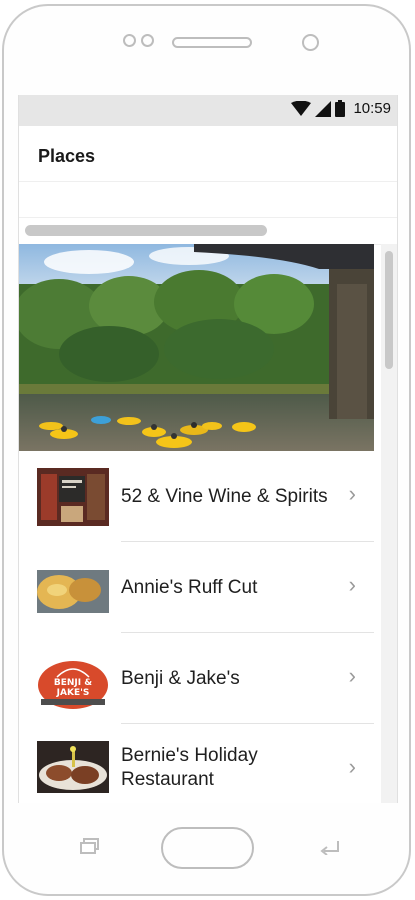  What do you see at coordinates (73, 683) in the screenshot?
I see `logo-text: BENJI &` at bounding box center [73, 683].